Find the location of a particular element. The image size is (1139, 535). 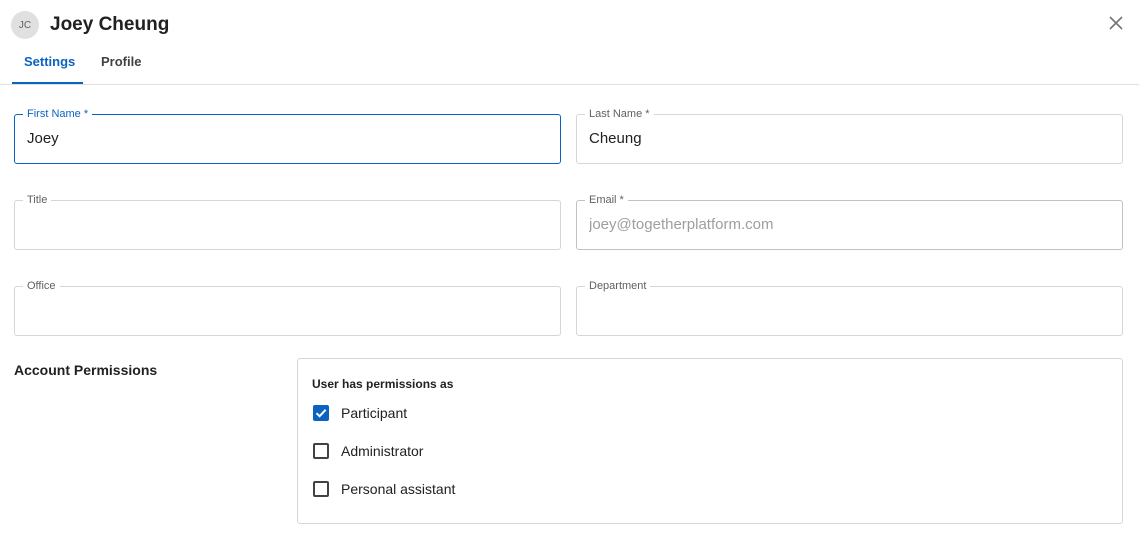

account-permissions-title: Account Permissions is located at coordinates (86, 370).